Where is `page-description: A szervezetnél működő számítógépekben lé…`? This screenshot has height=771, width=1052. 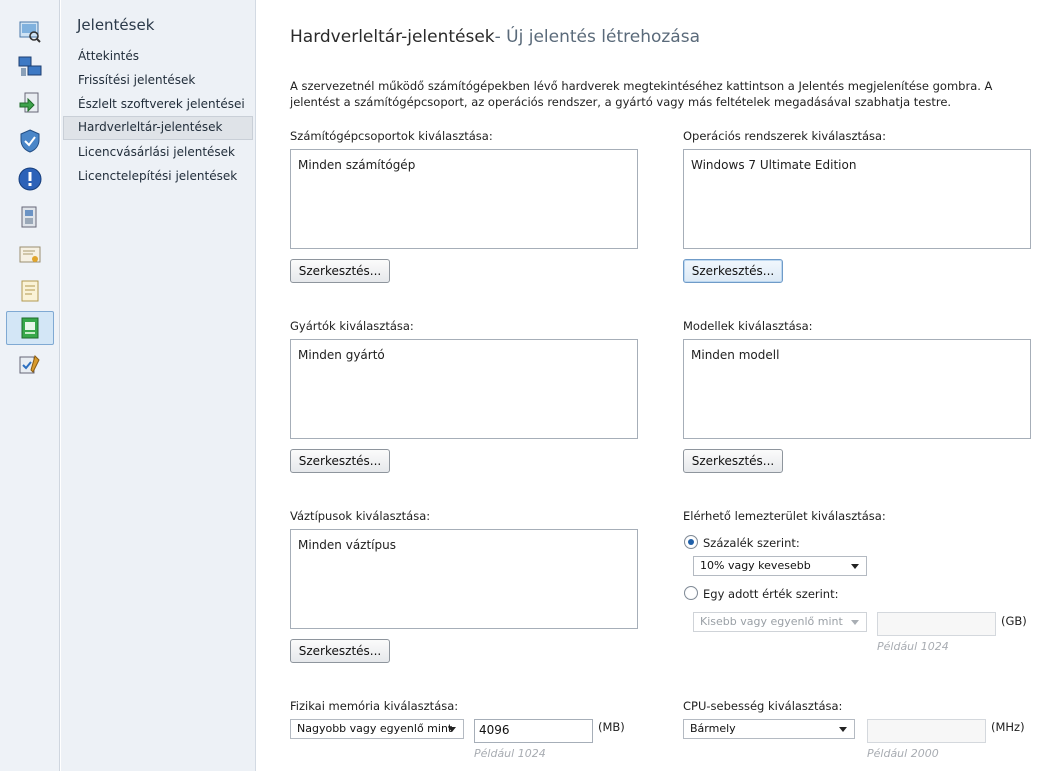 page-description: A szervezetnél működő számítógépekben lé… is located at coordinates (641, 94).